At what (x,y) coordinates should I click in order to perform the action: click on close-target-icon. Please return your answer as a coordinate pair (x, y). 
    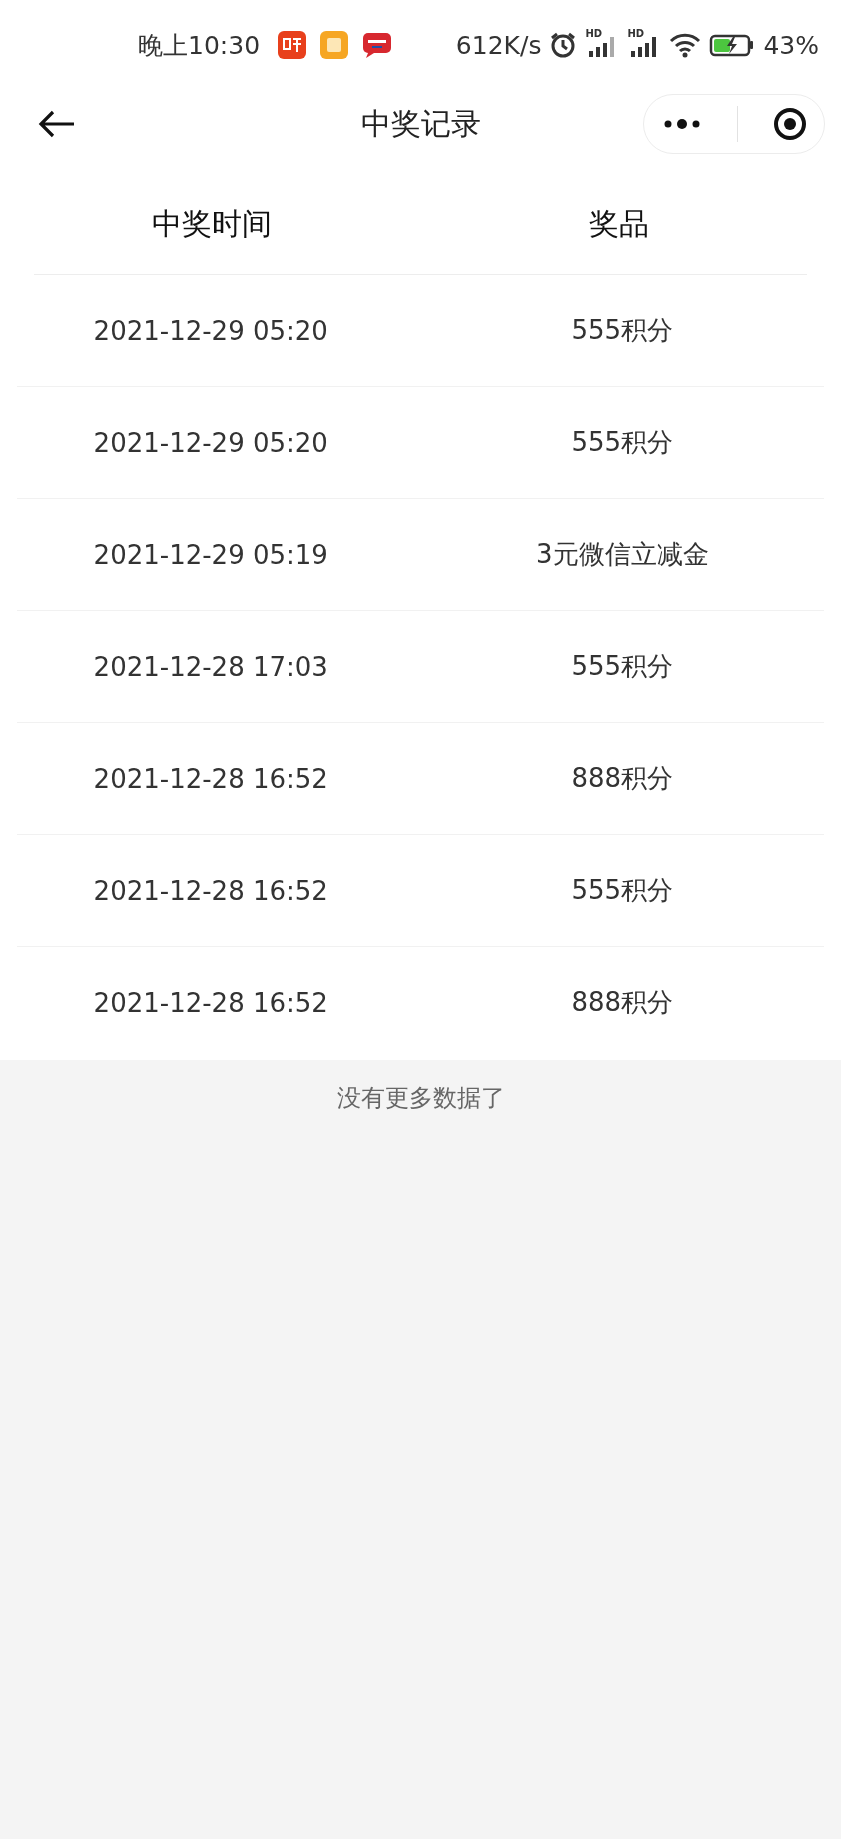
    Looking at the image, I should click on (789, 124).